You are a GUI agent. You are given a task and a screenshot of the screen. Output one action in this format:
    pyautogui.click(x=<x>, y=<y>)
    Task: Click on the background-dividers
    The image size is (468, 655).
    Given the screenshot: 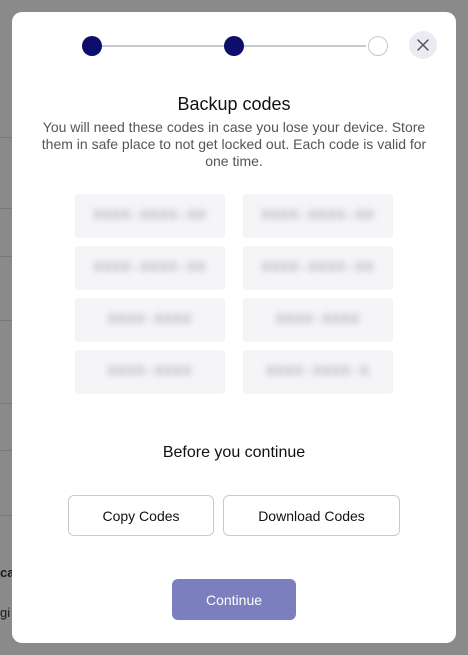 What is the action you would take?
    pyautogui.click(x=6, y=327)
    